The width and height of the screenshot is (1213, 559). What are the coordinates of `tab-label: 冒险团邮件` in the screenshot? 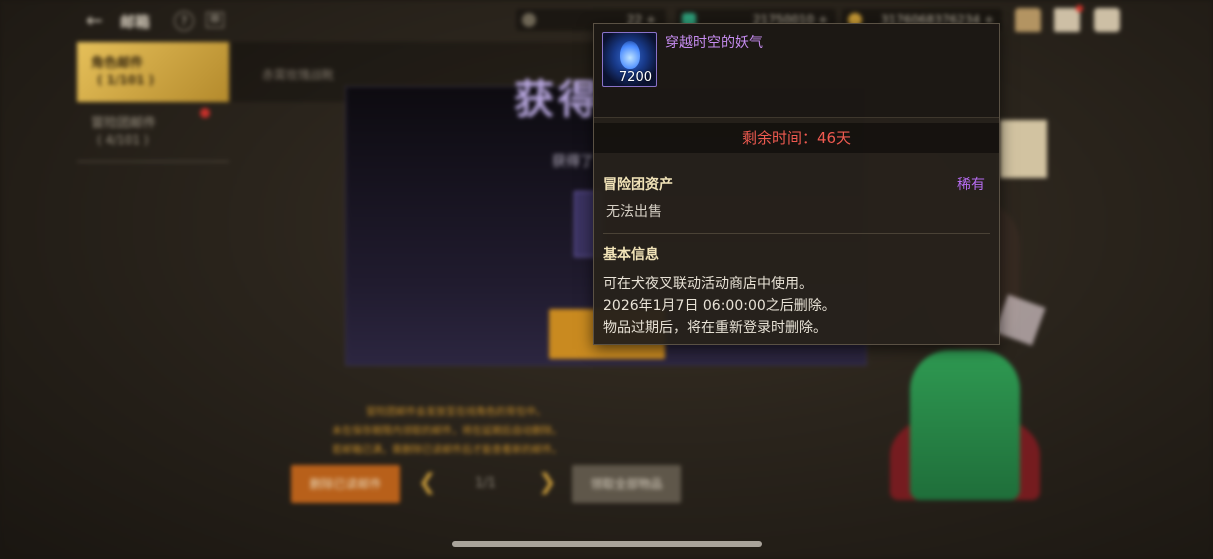 It's located at (124, 123).